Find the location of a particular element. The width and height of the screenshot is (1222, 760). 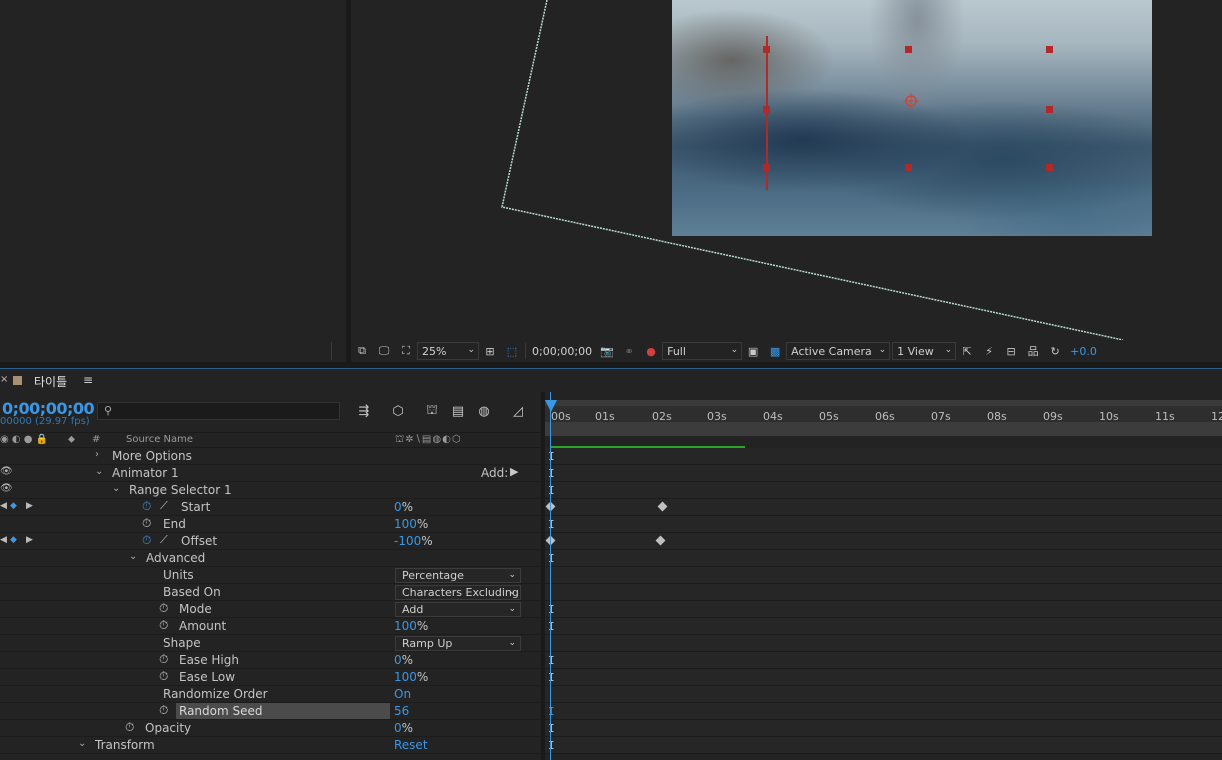

color-channels-icon: ● is located at coordinates (651, 351).